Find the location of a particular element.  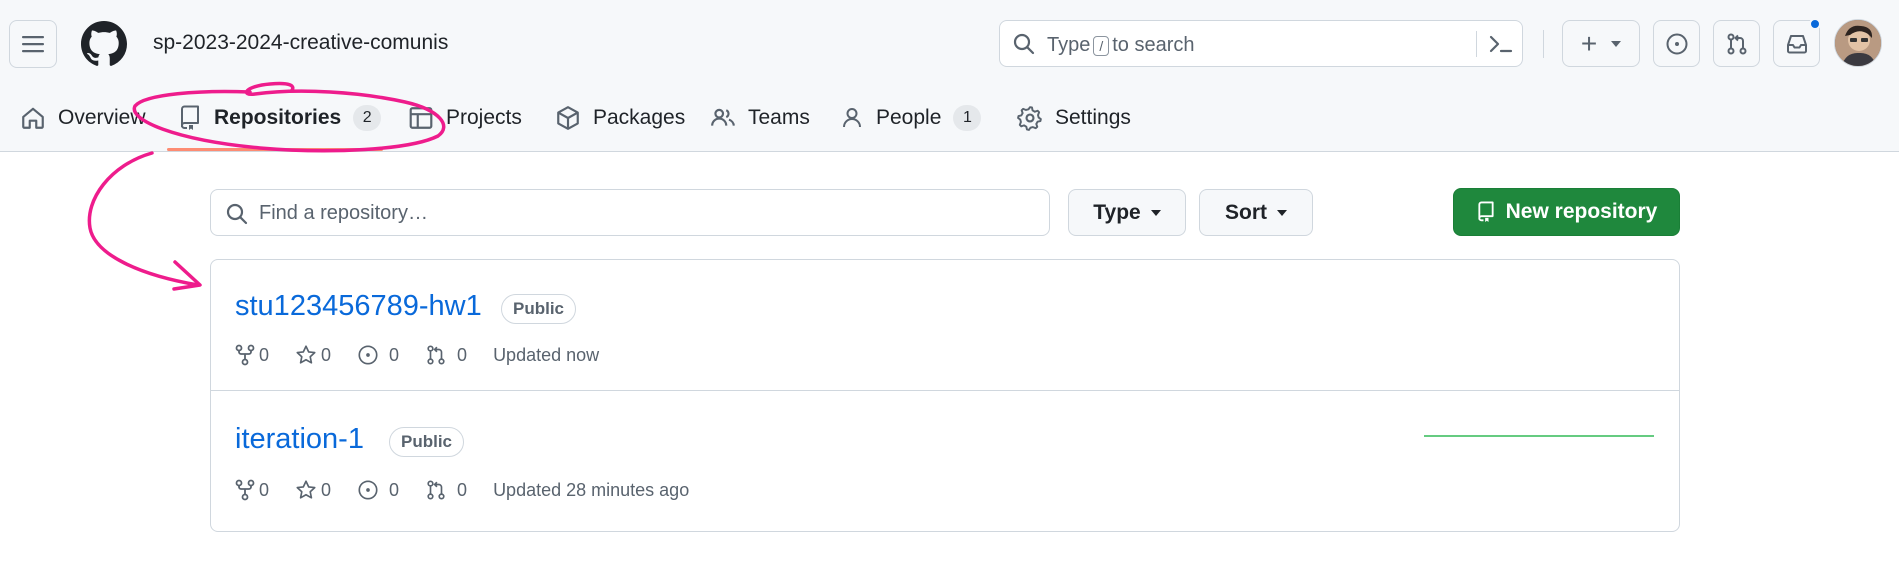

table-icon is located at coordinates (421, 118).